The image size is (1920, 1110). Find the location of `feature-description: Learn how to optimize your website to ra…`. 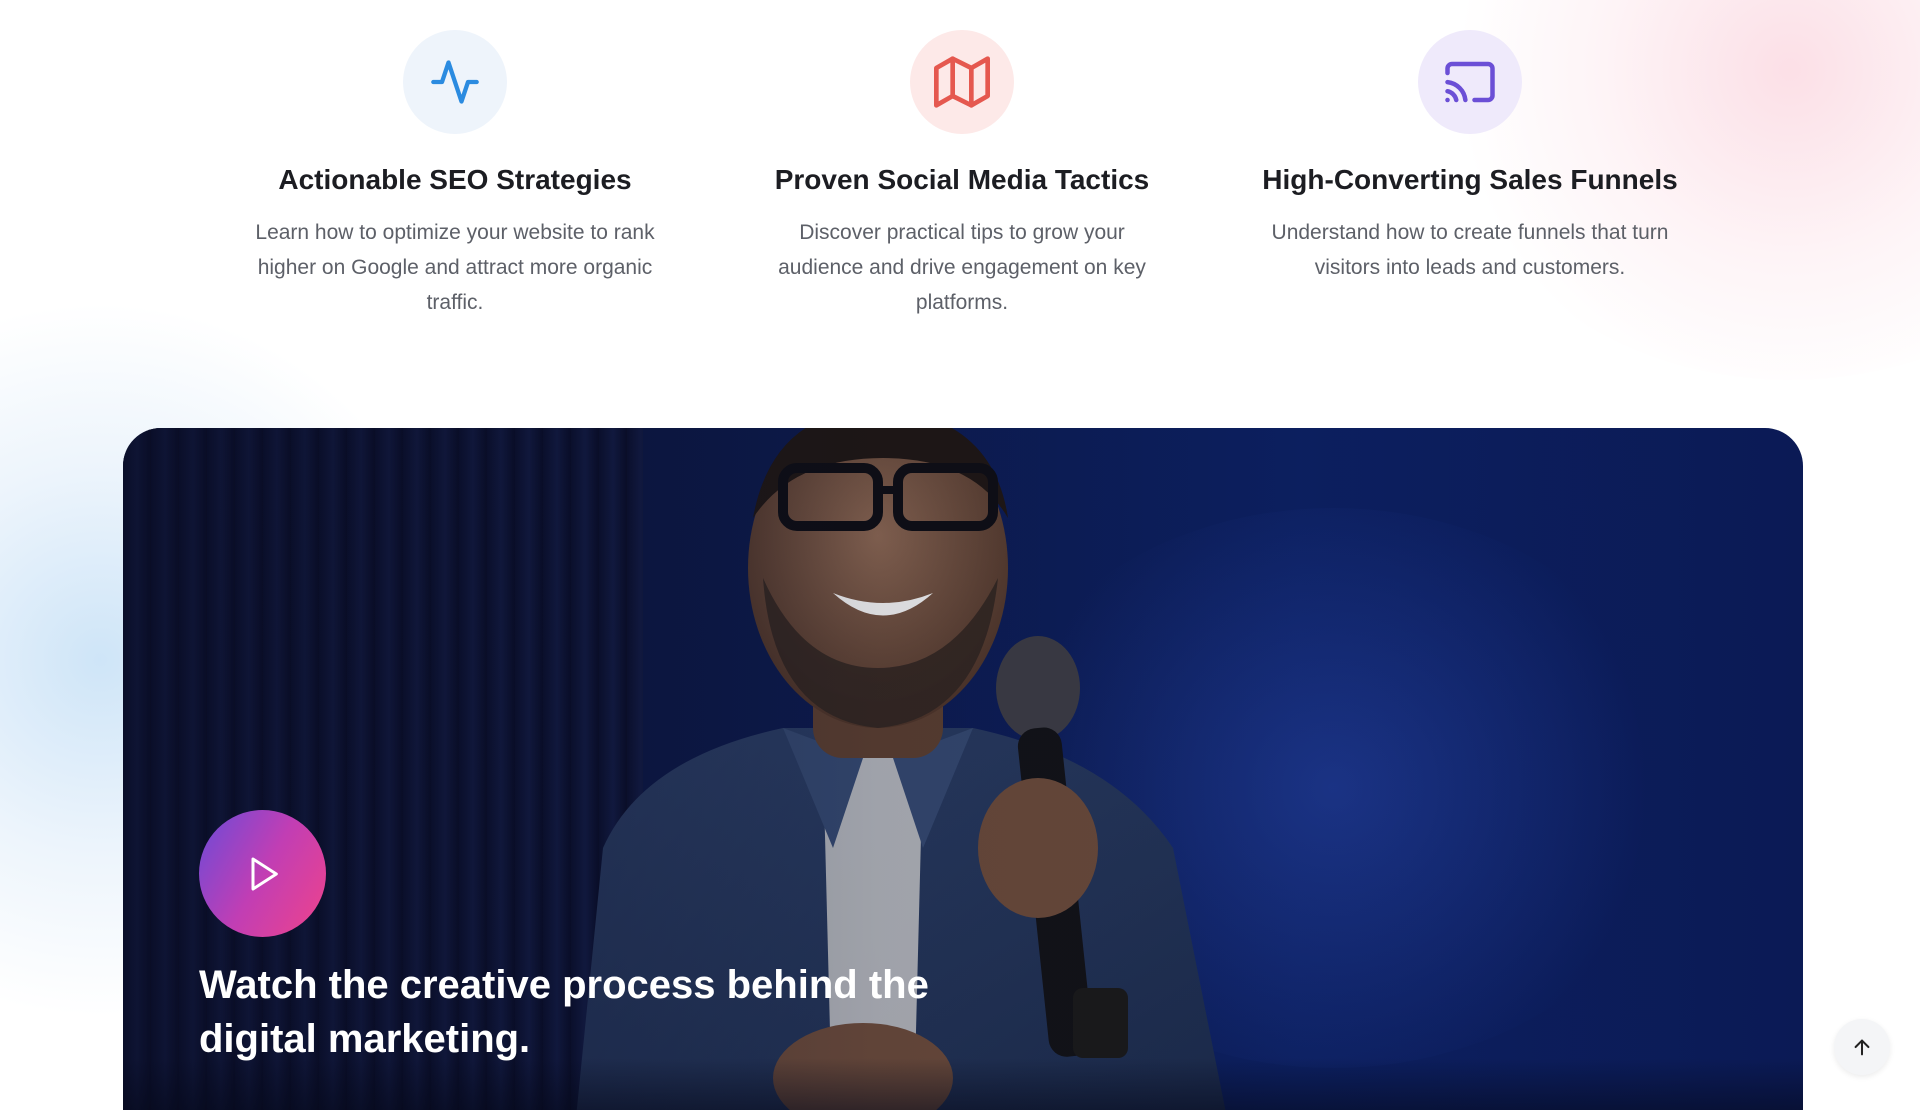

feature-description: Learn how to optimize your website to ra… is located at coordinates (455, 267).